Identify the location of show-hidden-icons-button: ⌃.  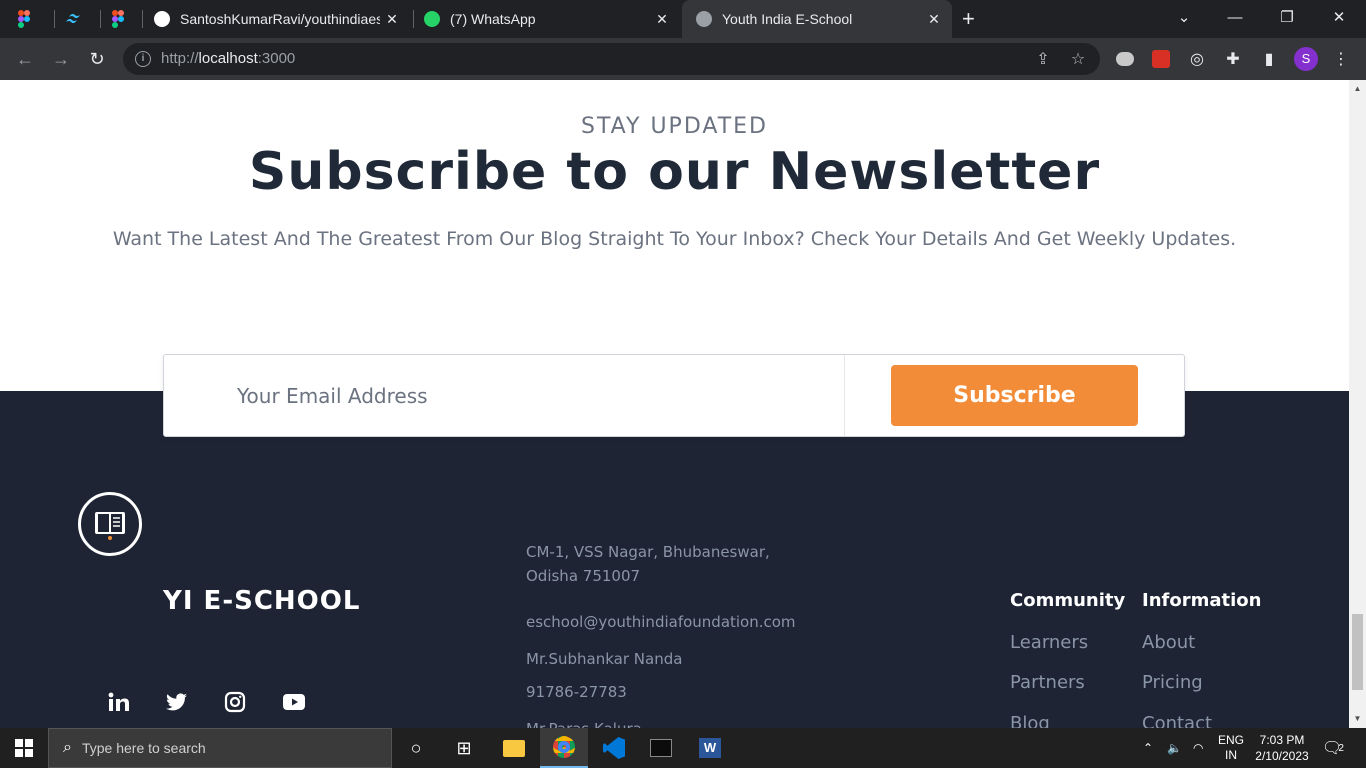
(1148, 748).